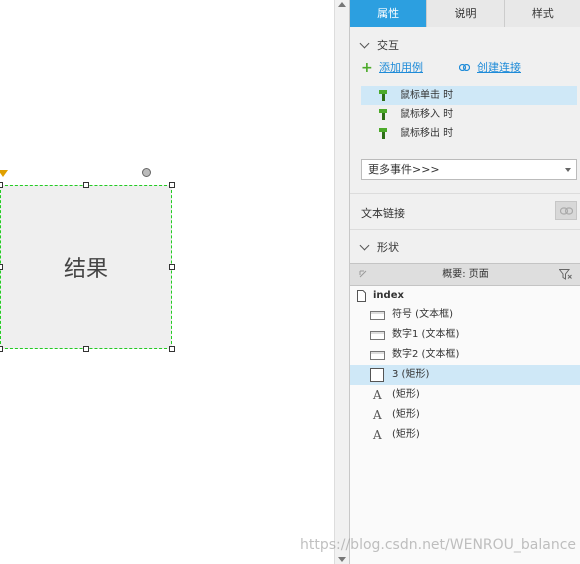 This screenshot has width=580, height=564. I want to click on shape-section-header: 形状, so click(379, 247).